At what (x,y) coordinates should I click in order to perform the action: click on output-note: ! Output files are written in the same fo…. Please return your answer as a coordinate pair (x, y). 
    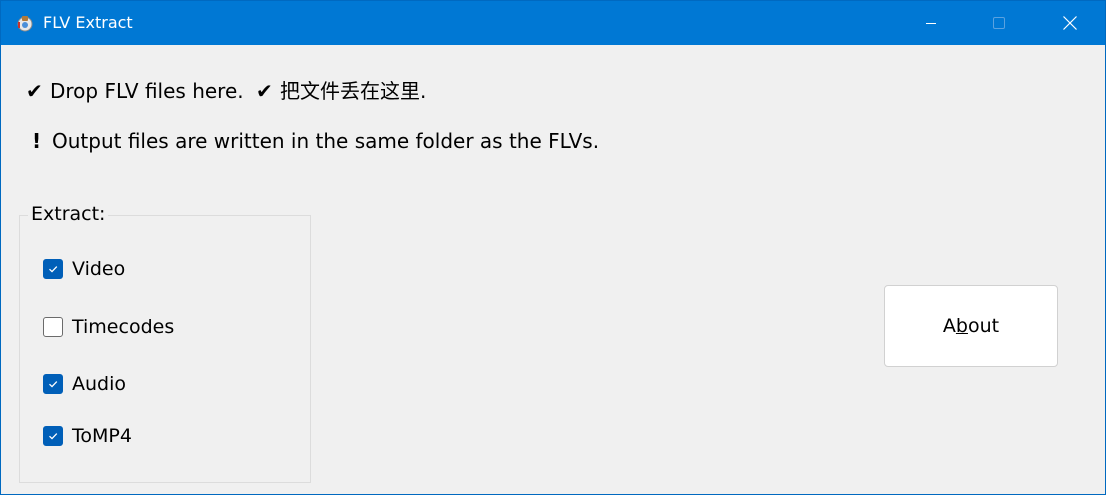
    Looking at the image, I should click on (312, 141).